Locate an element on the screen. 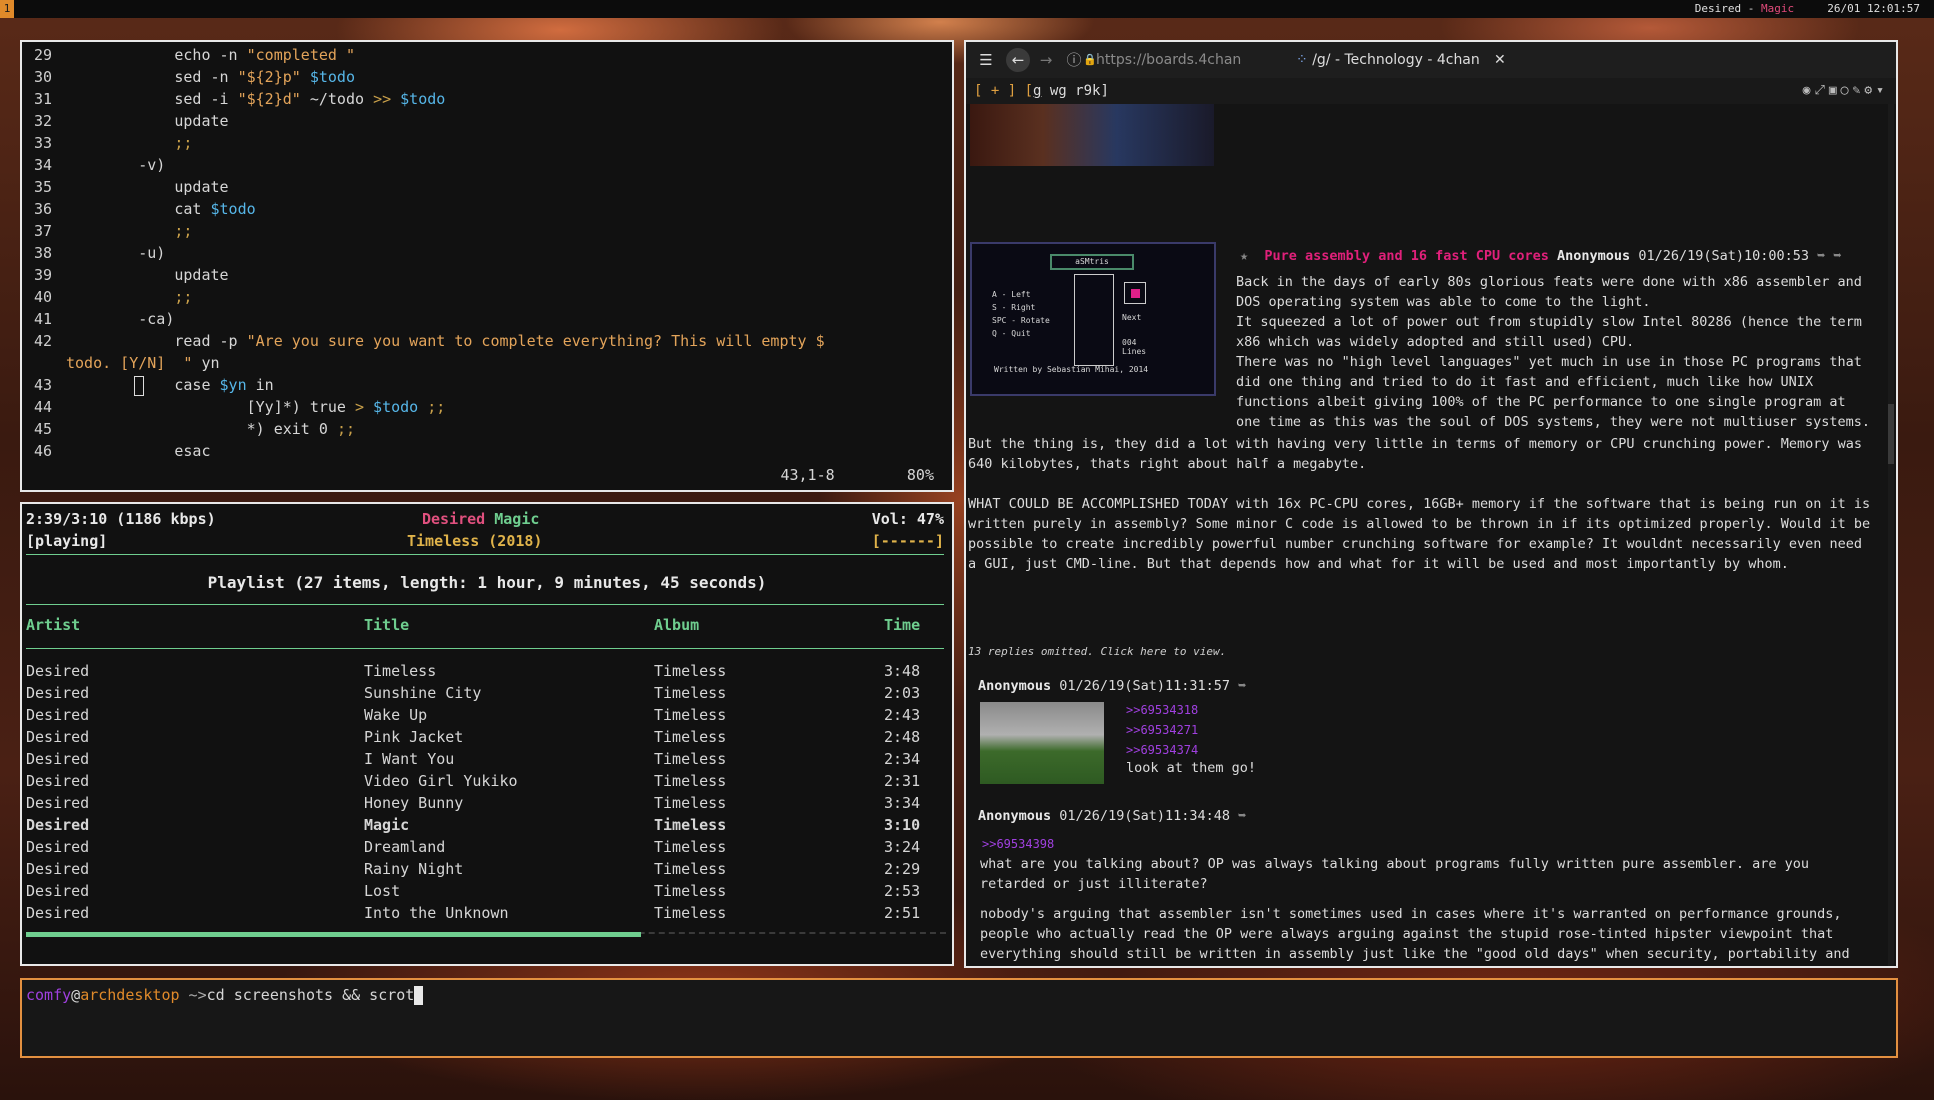 The image size is (1934, 1100). scrollbar is located at coordinates (1891, 535).